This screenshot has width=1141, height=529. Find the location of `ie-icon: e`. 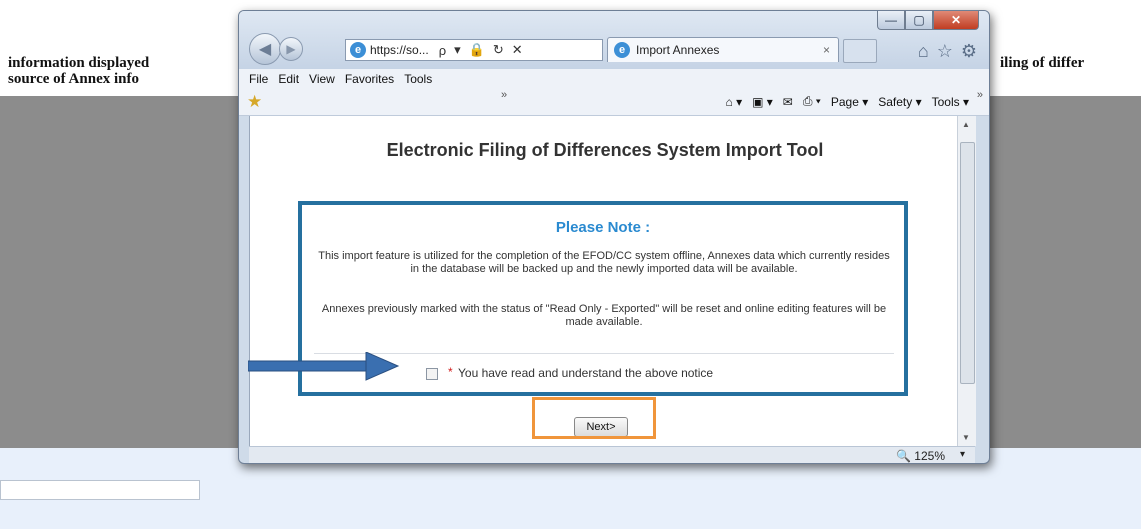

ie-icon: e is located at coordinates (358, 50).